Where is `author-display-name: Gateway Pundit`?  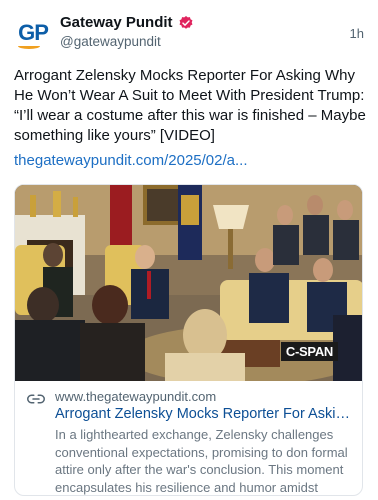 author-display-name: Gateway Pundit is located at coordinates (116, 22).